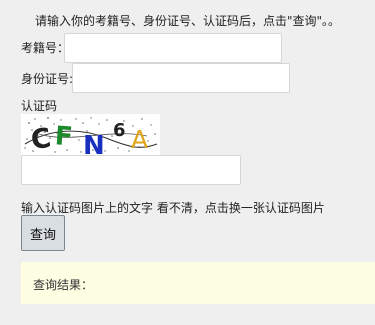 This screenshot has width=375, height=325. I want to click on query-button: 查询, so click(43, 233).